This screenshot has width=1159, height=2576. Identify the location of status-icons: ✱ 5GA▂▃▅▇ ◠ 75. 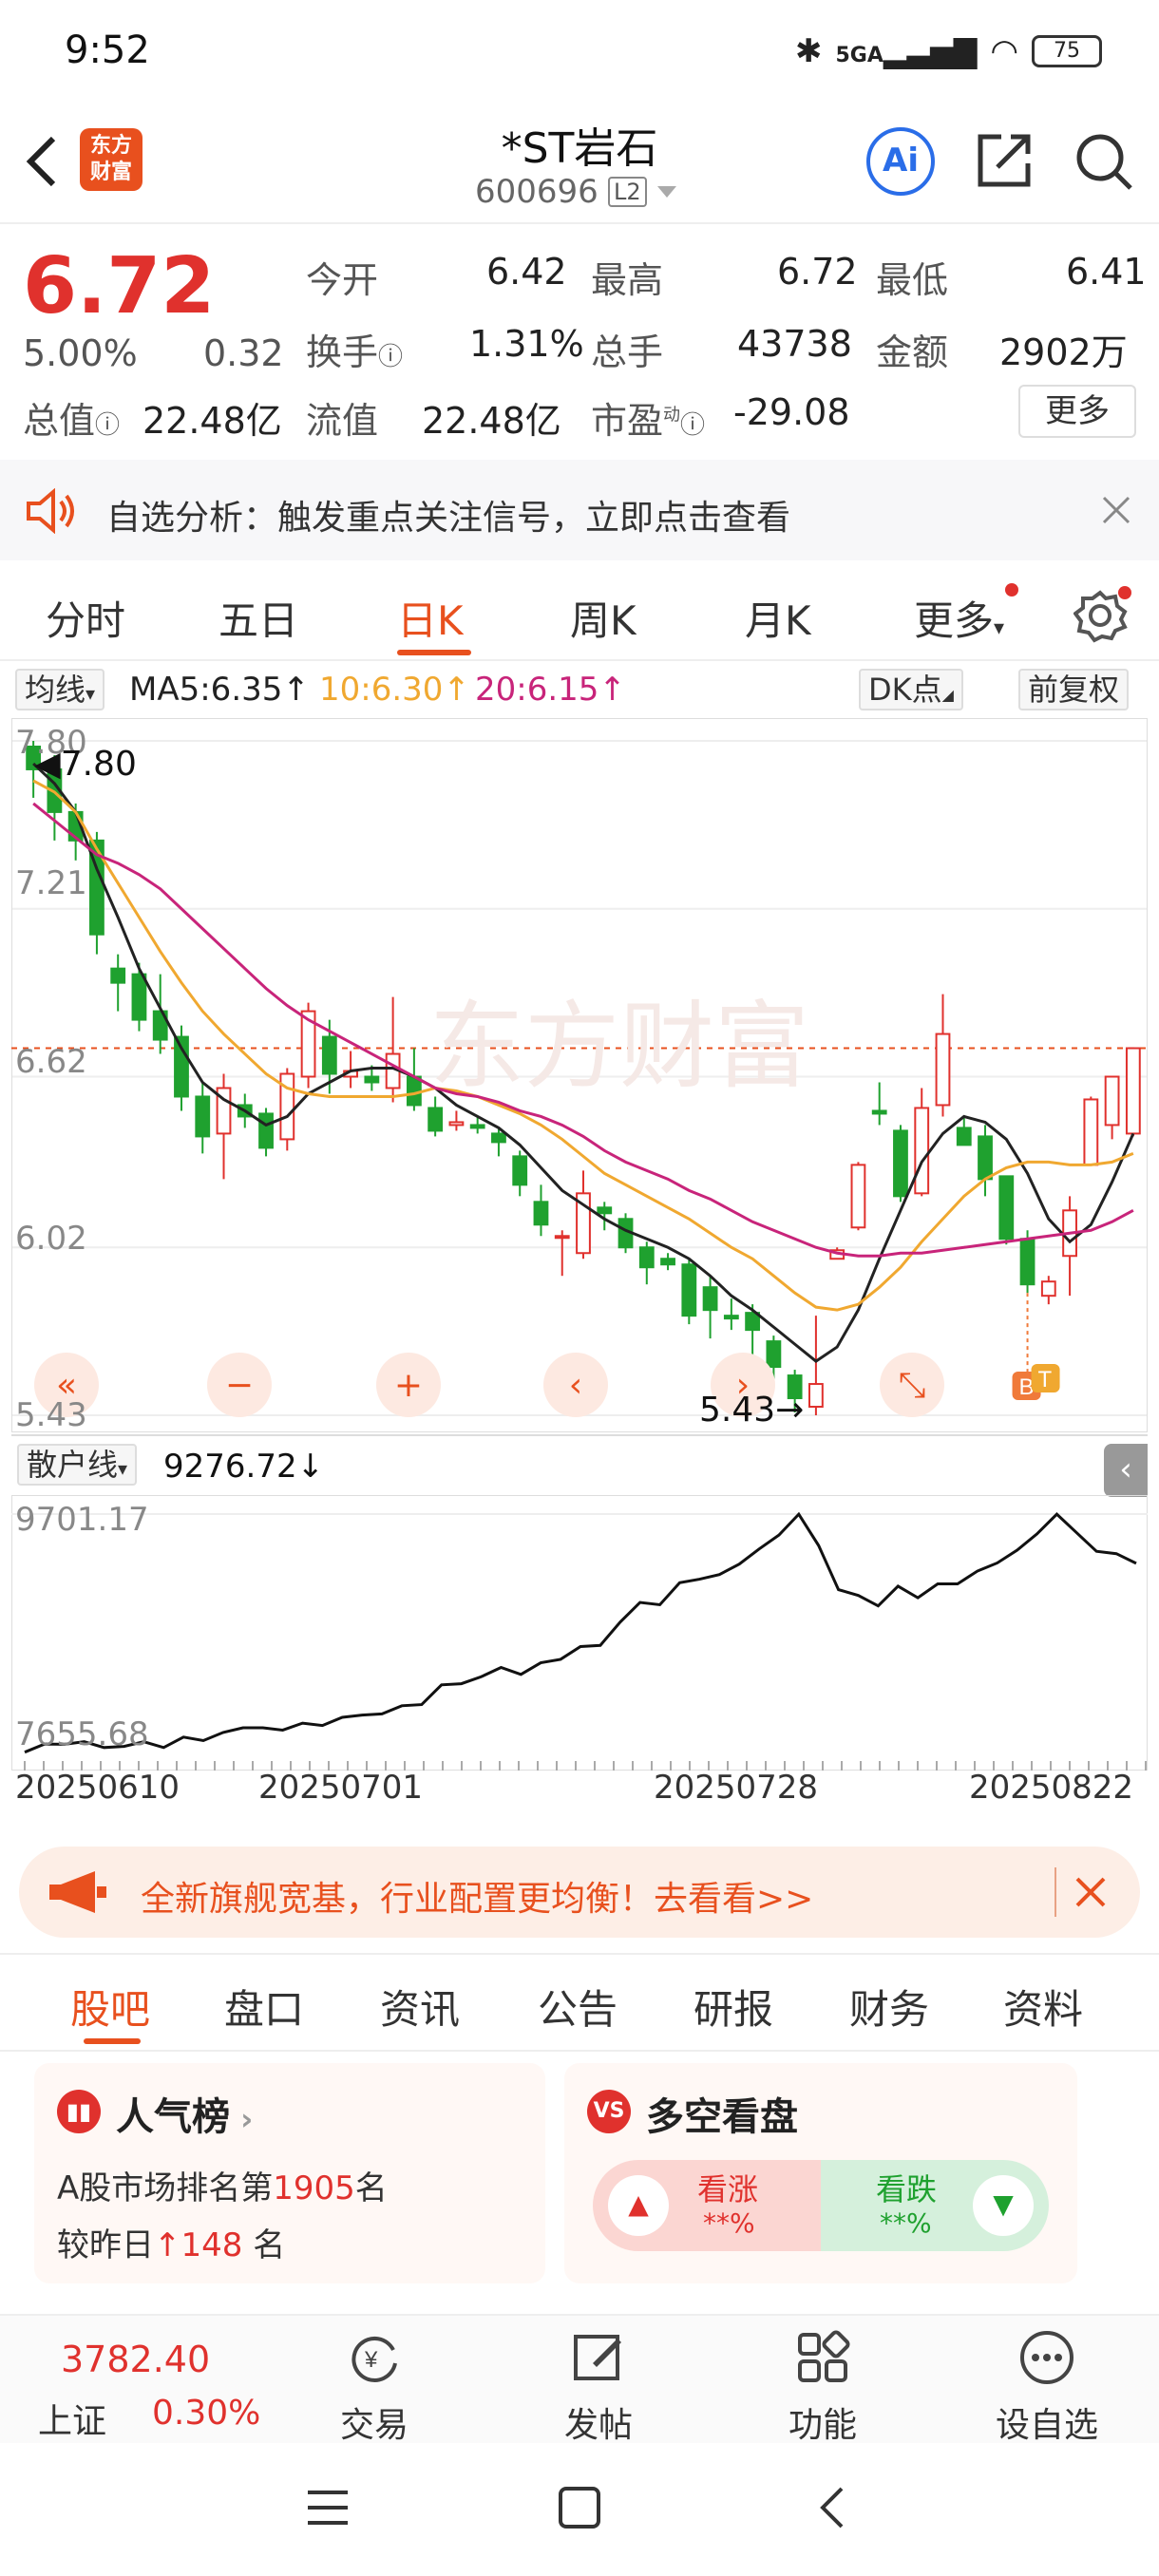
(948, 51).